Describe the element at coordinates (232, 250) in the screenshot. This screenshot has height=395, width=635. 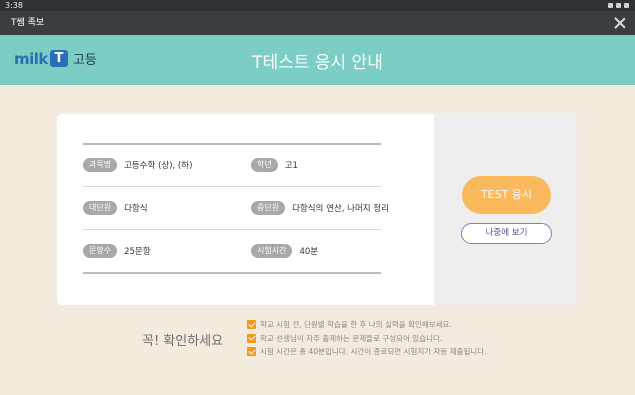
I see `info-row-questions: 문항수 25문항 시험시간 40분` at that location.